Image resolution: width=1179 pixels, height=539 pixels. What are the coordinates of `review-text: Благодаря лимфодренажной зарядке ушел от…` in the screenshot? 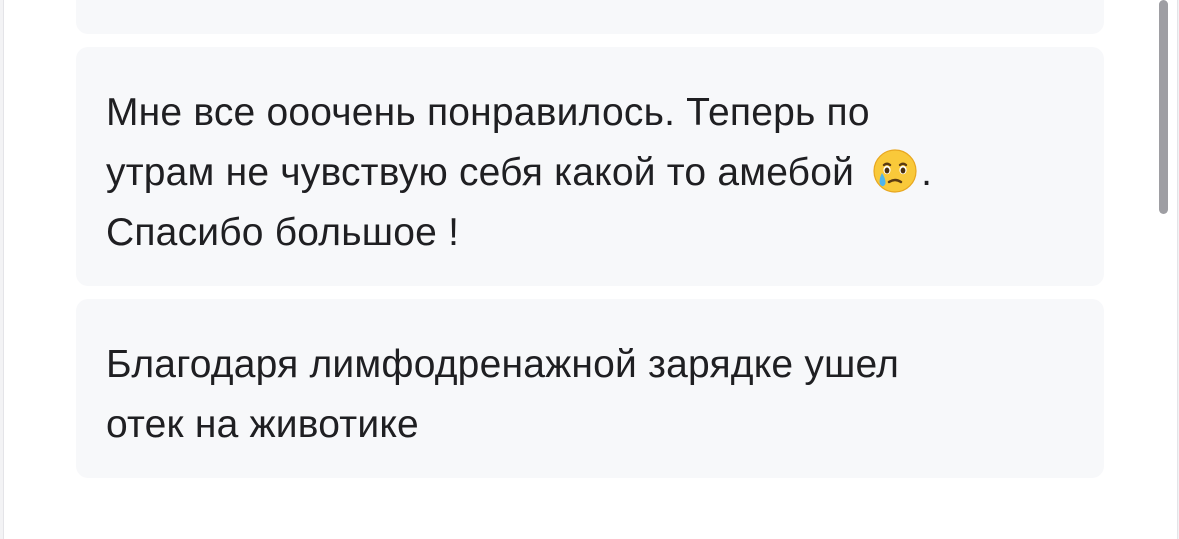 It's located at (503, 394).